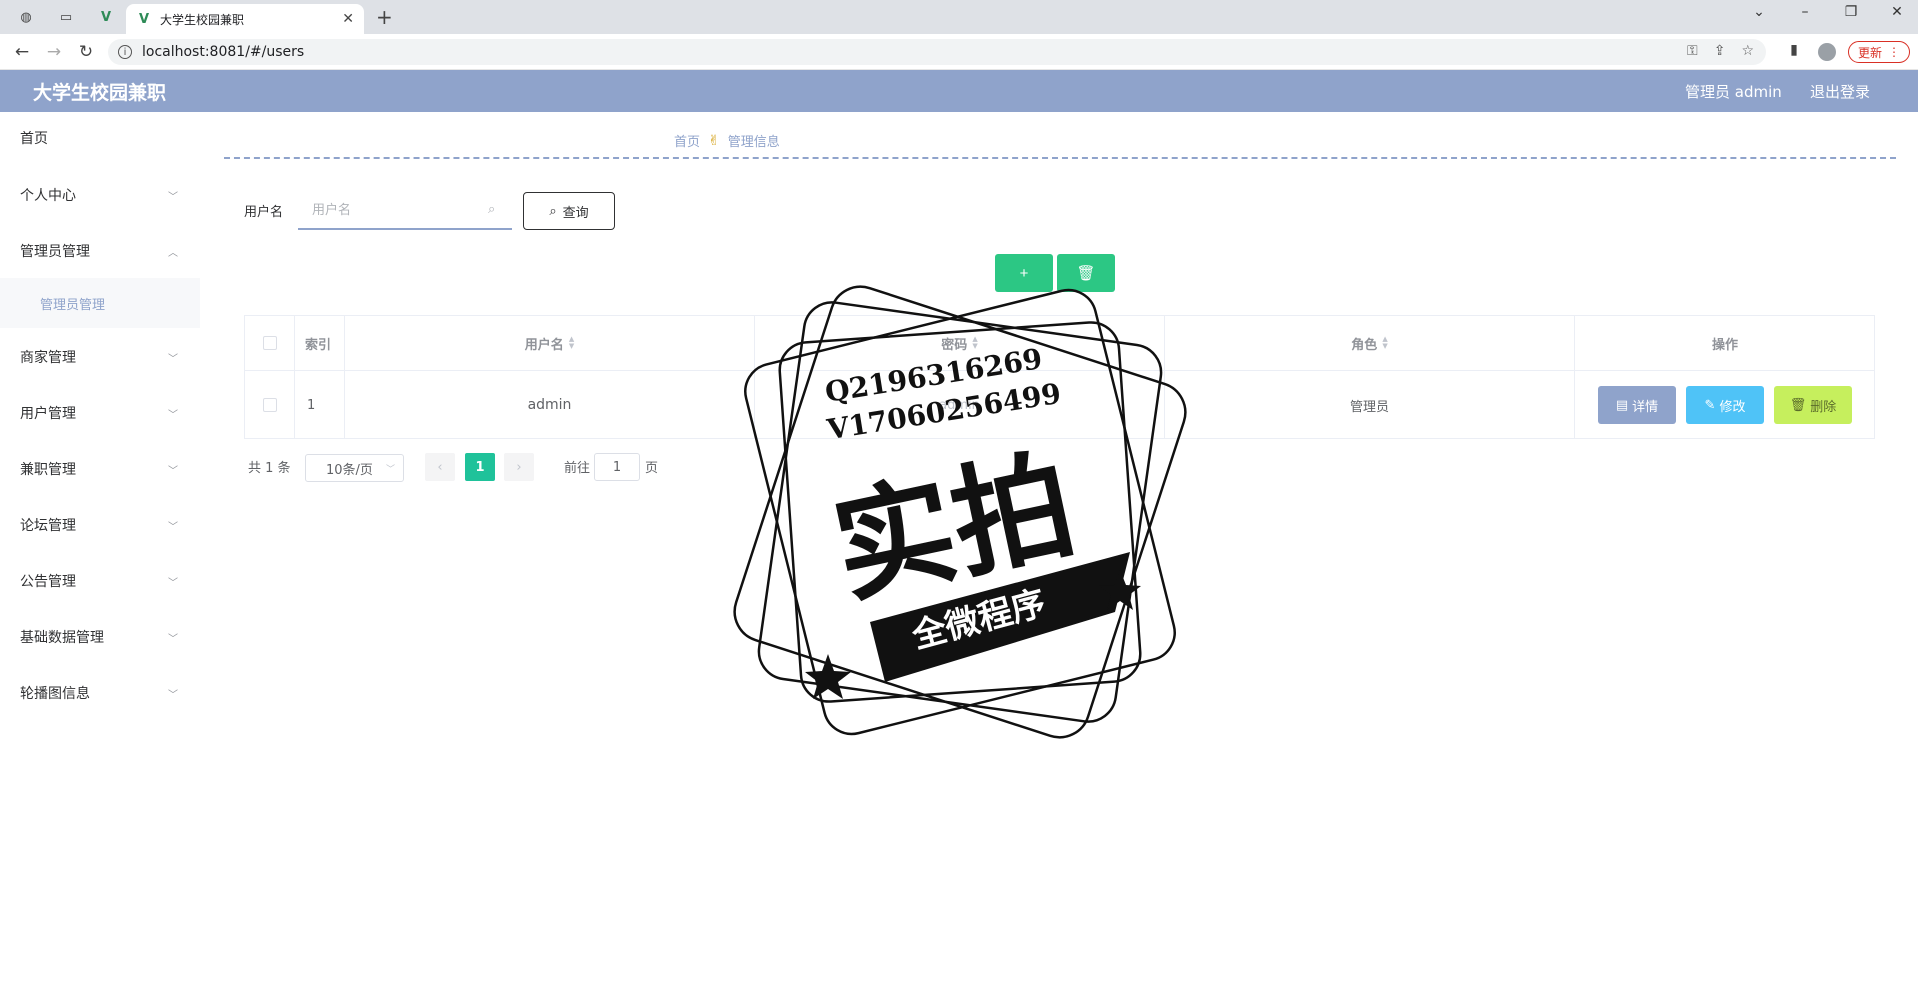 The image size is (1918, 988). Describe the element at coordinates (440, 467) in the screenshot. I see `prev-page-button: ‹` at that location.